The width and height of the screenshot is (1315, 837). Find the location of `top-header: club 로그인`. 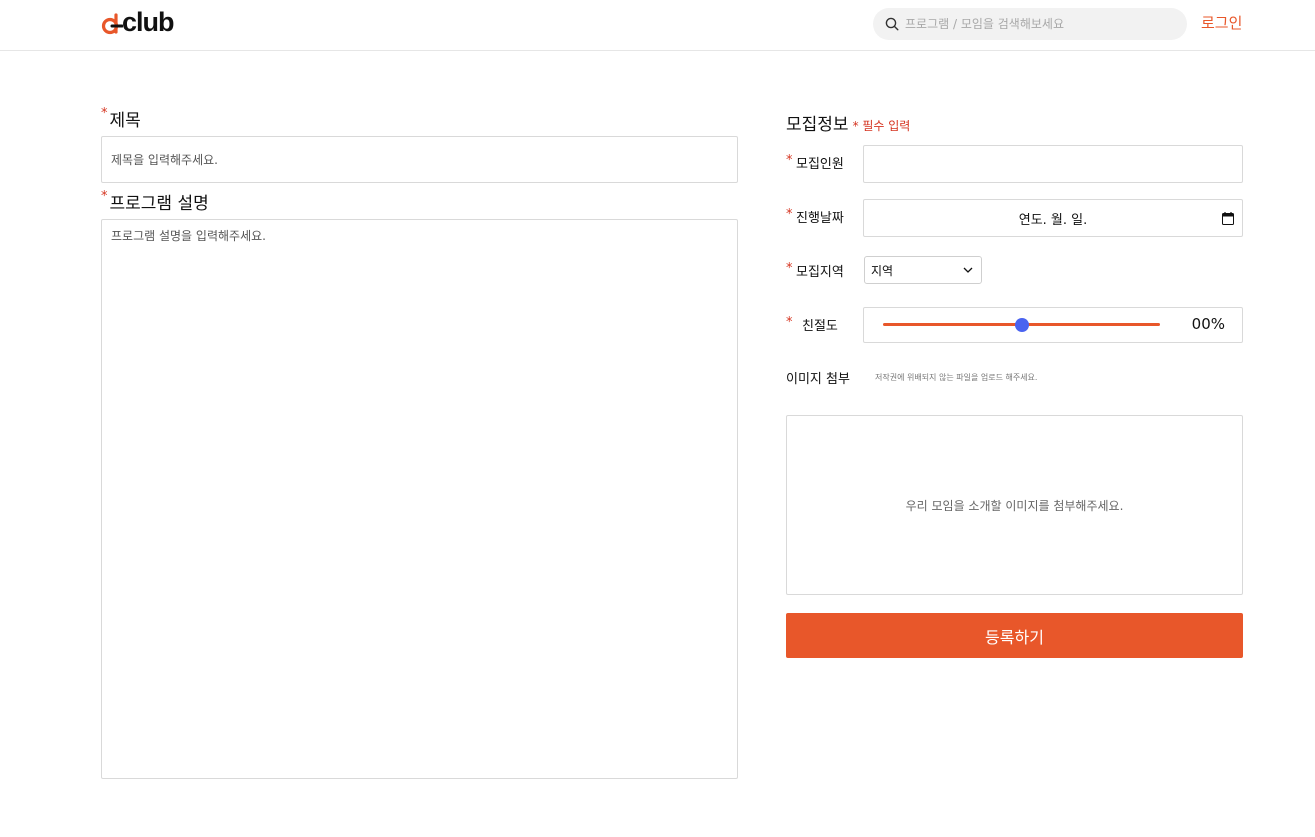

top-header: club 로그인 is located at coordinates (657, 25).